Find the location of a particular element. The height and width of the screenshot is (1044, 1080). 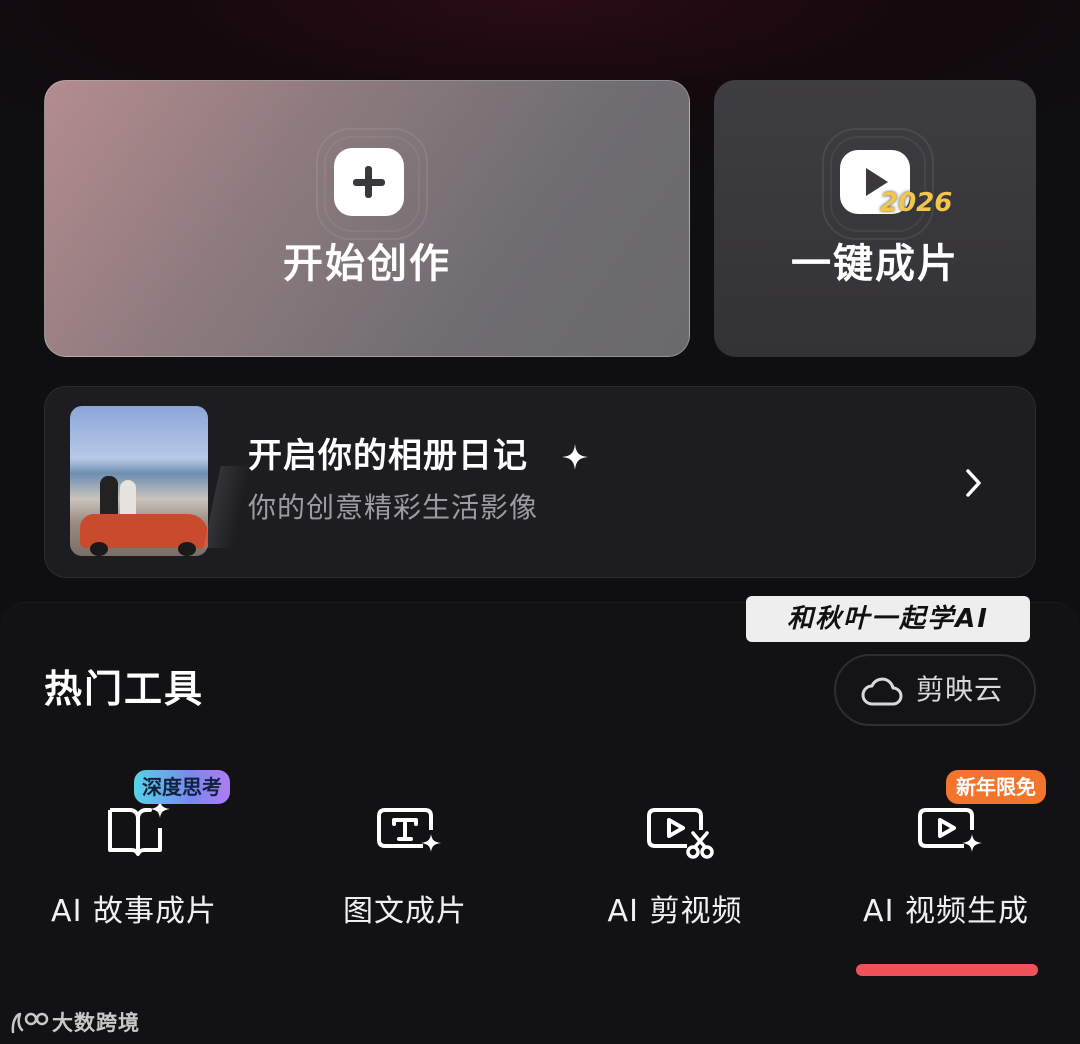

year-badge: 2026 is located at coordinates (916, 203).